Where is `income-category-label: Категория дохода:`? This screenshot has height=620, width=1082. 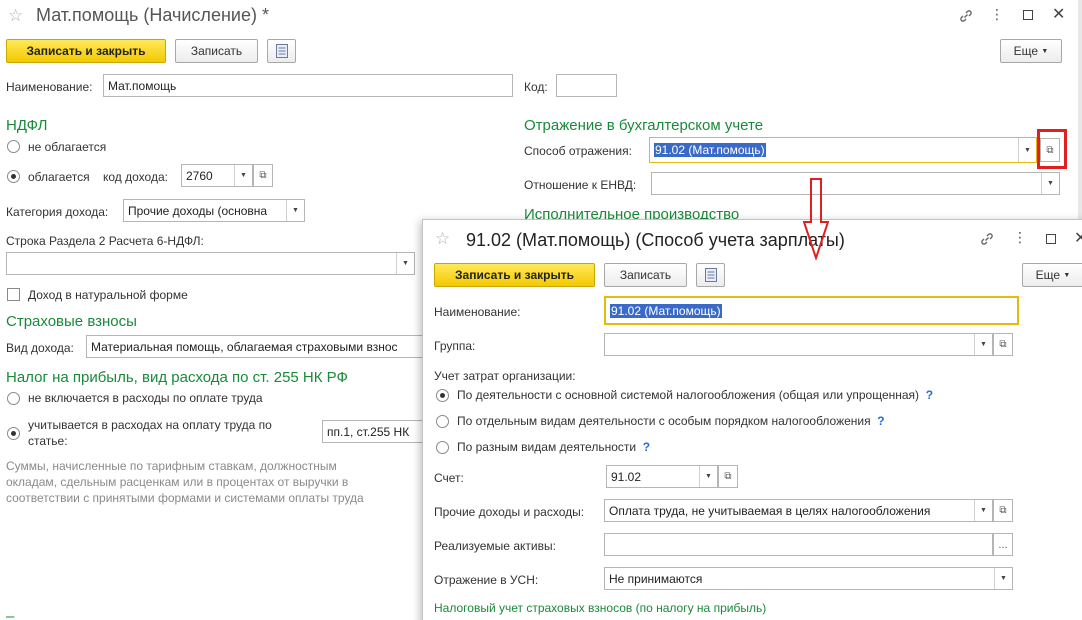
income-category-label: Категория дохода: is located at coordinates (57, 212).